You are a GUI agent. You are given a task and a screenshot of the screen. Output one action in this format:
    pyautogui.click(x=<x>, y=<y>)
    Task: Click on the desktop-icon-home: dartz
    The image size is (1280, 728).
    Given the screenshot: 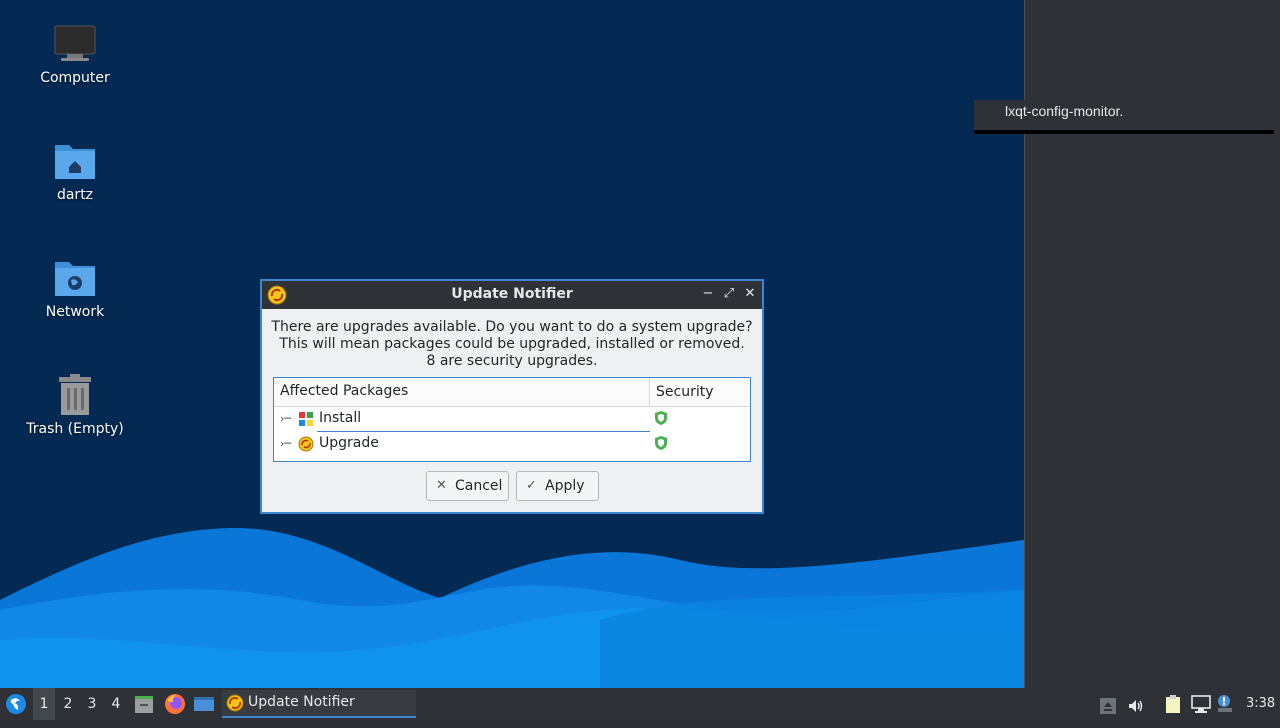 What is the action you would take?
    pyautogui.click(x=75, y=171)
    